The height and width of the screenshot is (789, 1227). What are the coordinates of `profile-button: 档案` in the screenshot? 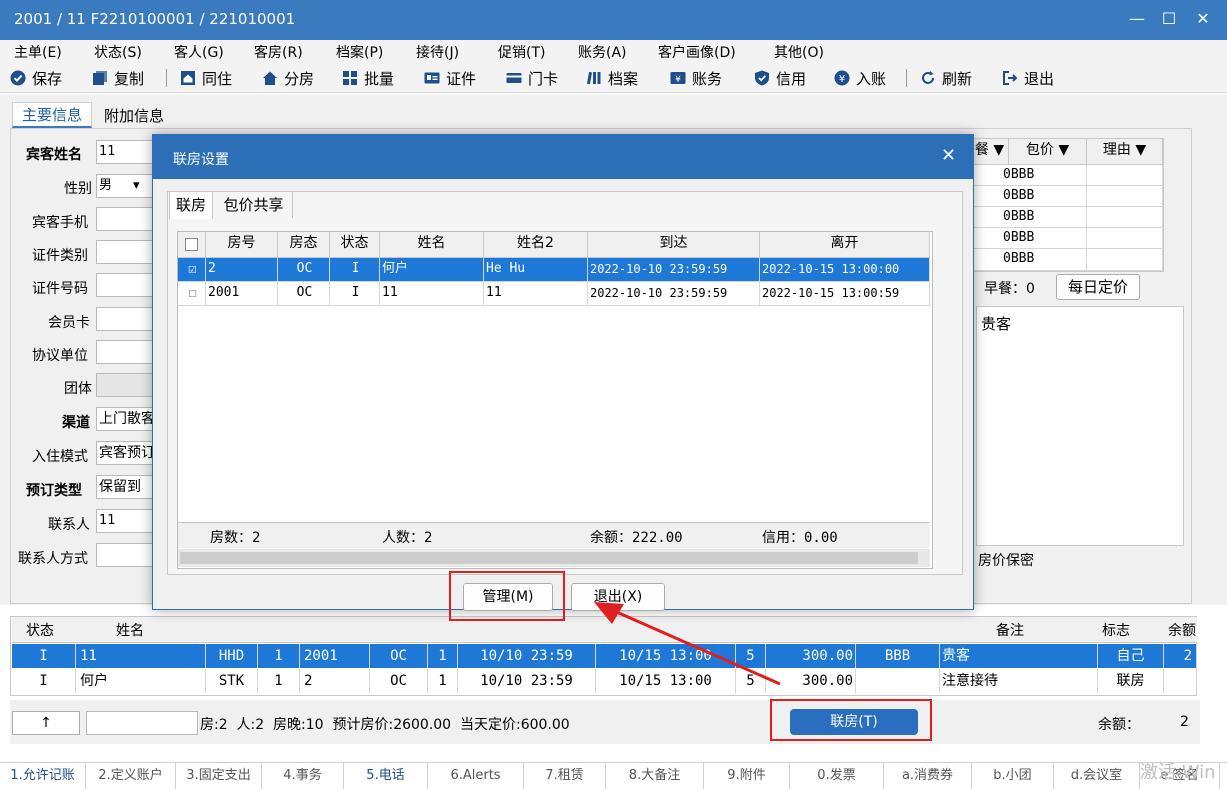 It's located at (612, 78).